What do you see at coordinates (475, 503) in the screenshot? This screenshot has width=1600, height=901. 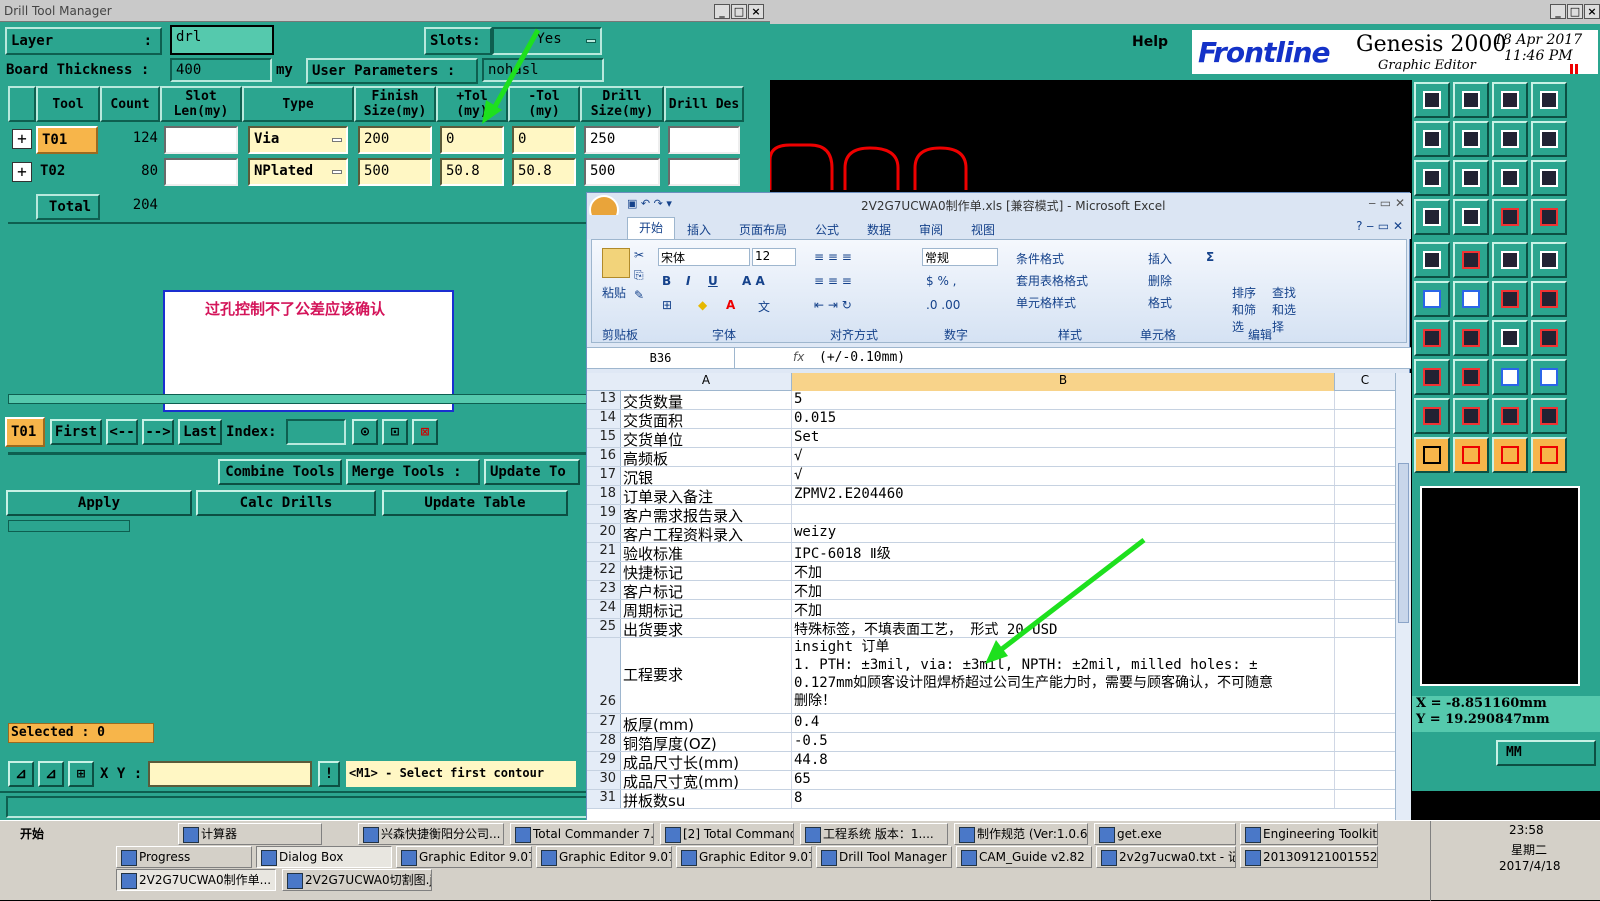 I see `update-table-button: Update Table` at bounding box center [475, 503].